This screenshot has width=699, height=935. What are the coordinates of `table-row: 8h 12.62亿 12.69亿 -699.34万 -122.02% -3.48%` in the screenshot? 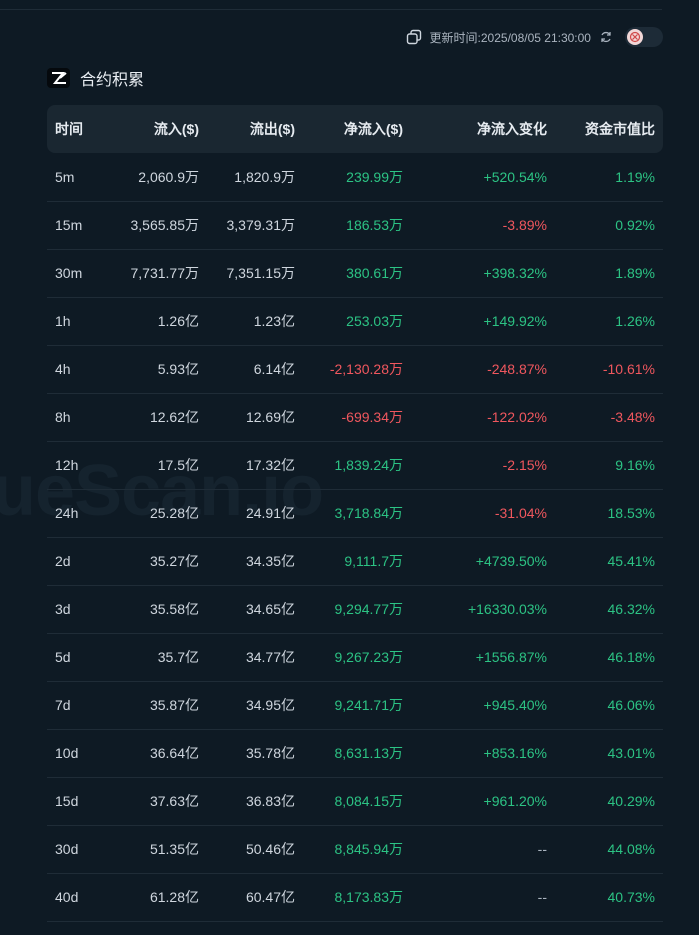 It's located at (355, 417).